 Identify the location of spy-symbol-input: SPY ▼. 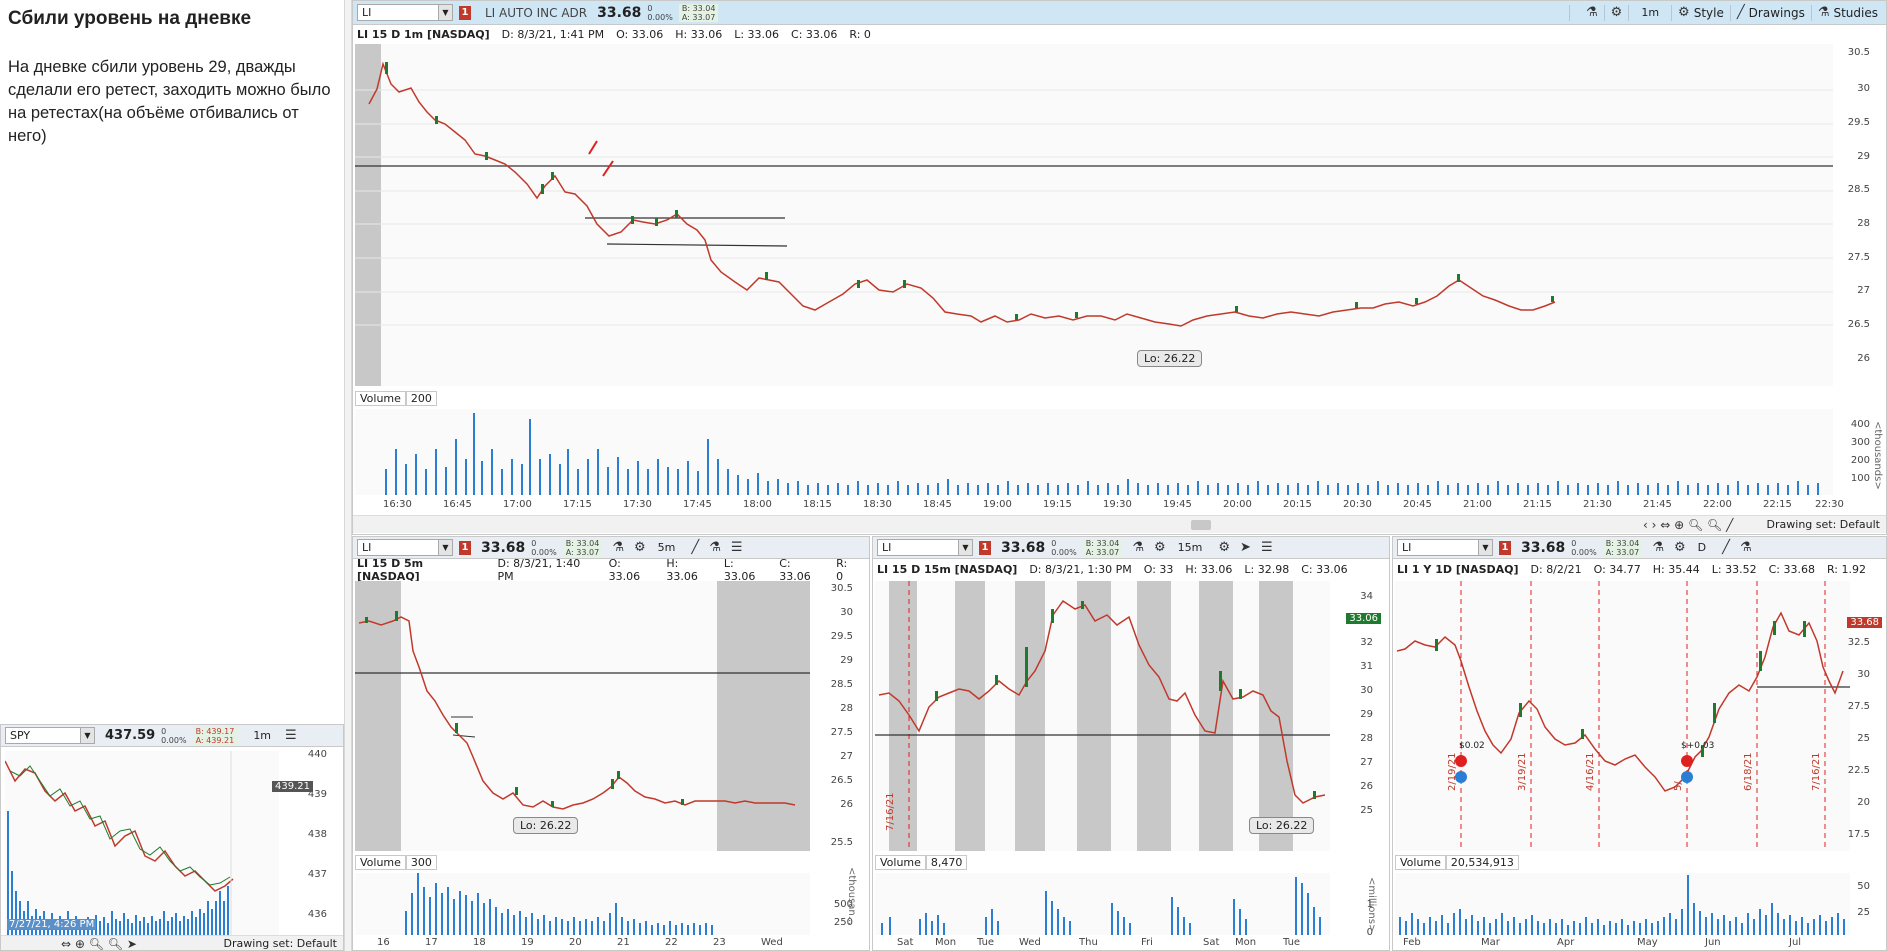
(50, 735).